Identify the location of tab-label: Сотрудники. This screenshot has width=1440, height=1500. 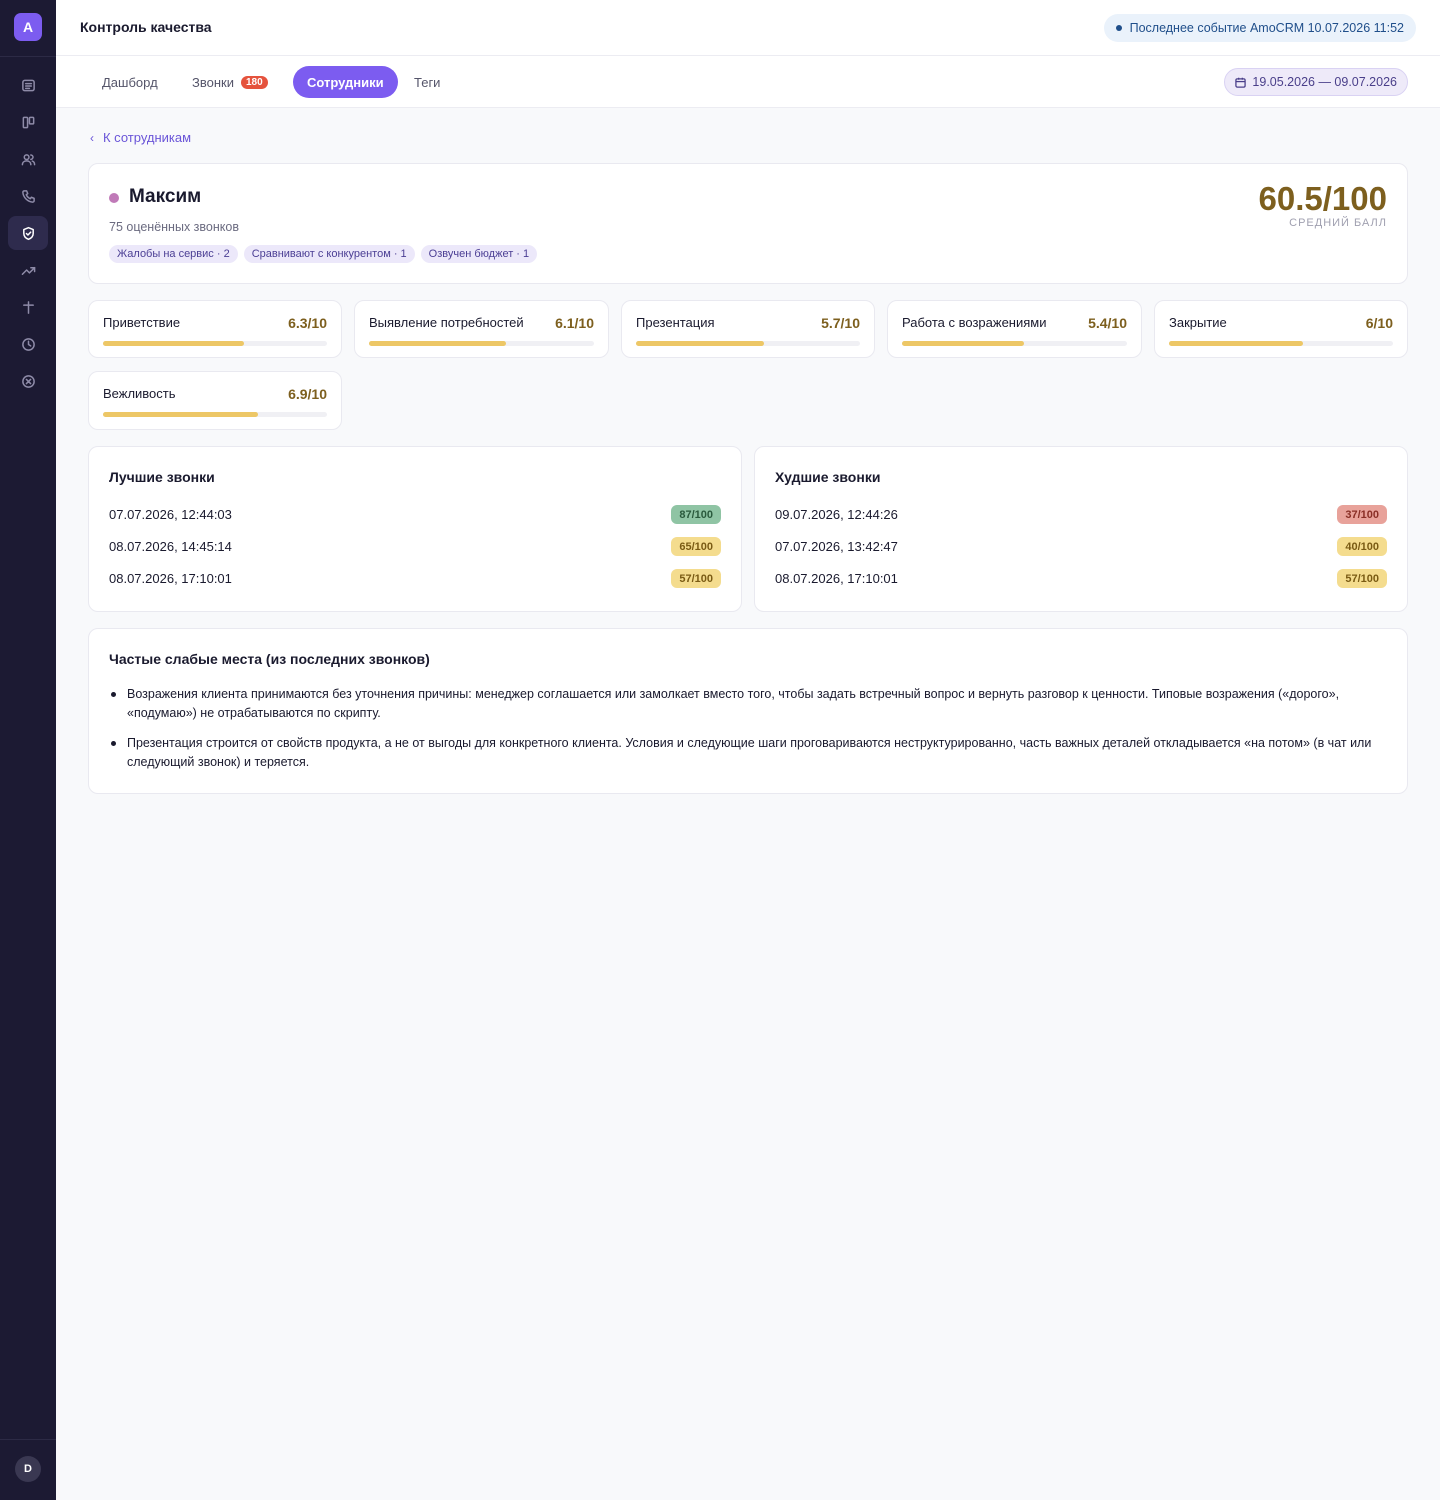
(345, 82).